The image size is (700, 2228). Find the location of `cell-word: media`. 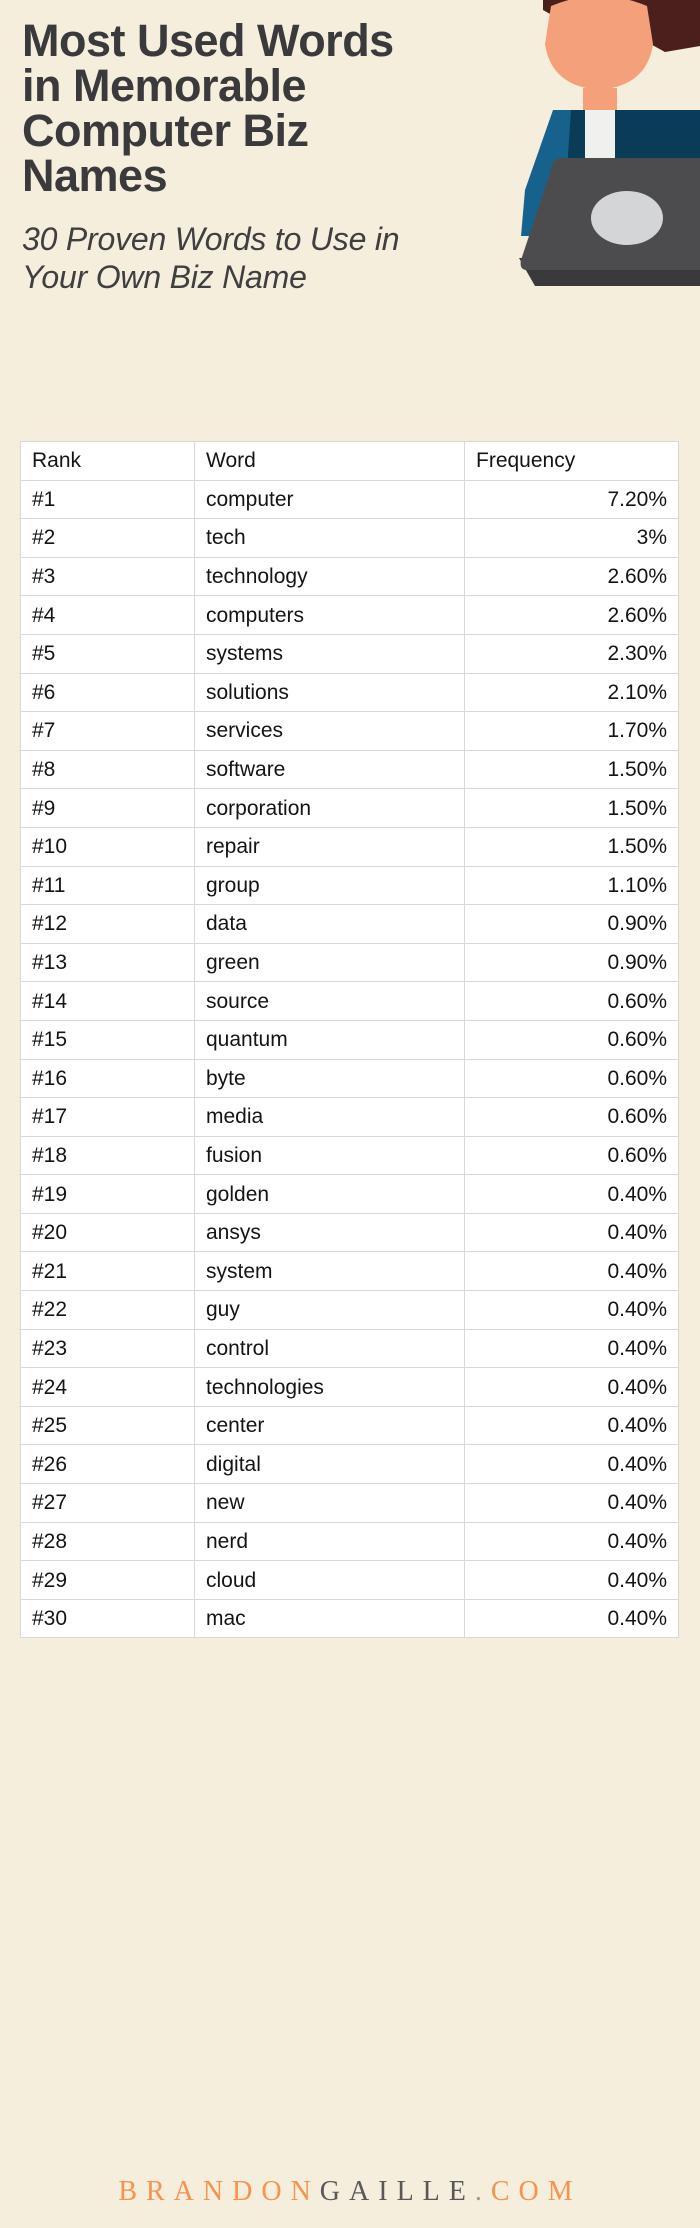

cell-word: media is located at coordinates (329, 1117).